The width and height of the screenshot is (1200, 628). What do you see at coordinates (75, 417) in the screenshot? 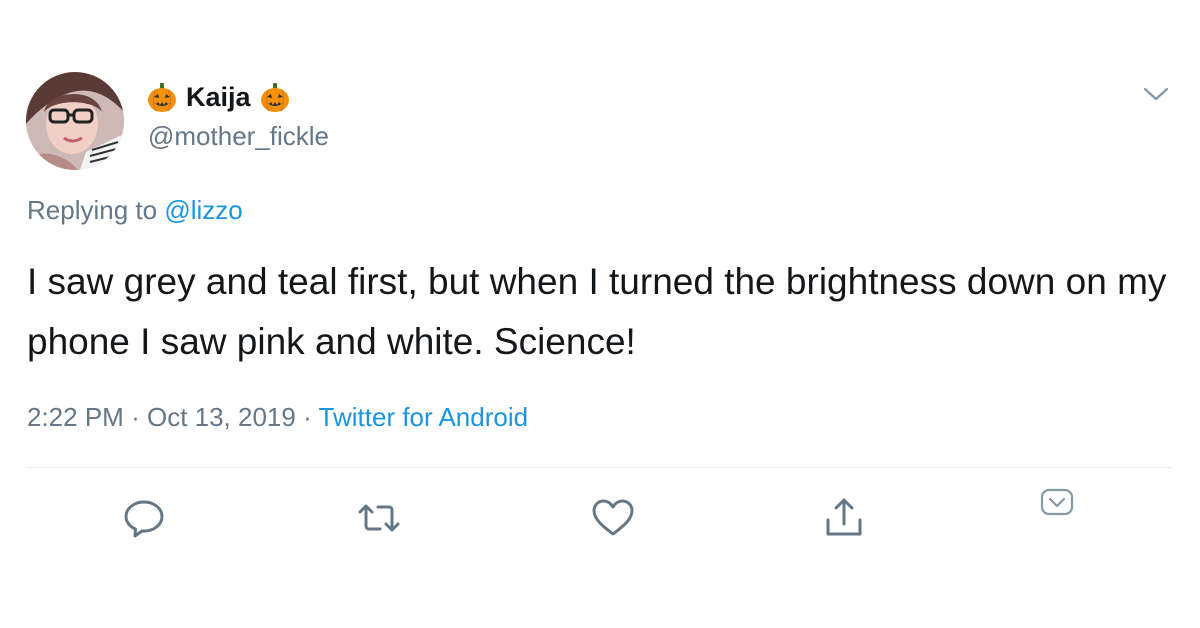
I see `tweet-time: 2:22 PM` at bounding box center [75, 417].